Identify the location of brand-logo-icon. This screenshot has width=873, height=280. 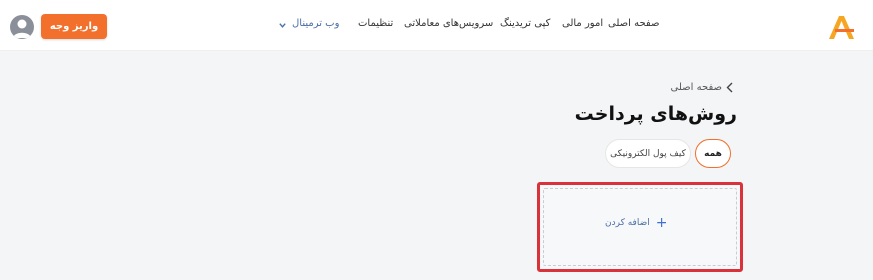
(841, 27).